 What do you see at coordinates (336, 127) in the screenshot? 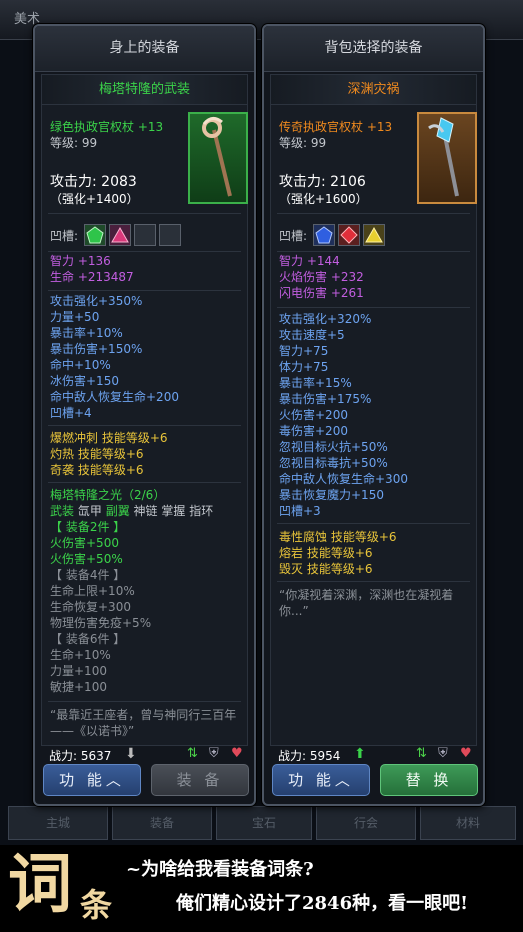
I see `item-type: 传奇执政官权杖 +13` at bounding box center [336, 127].